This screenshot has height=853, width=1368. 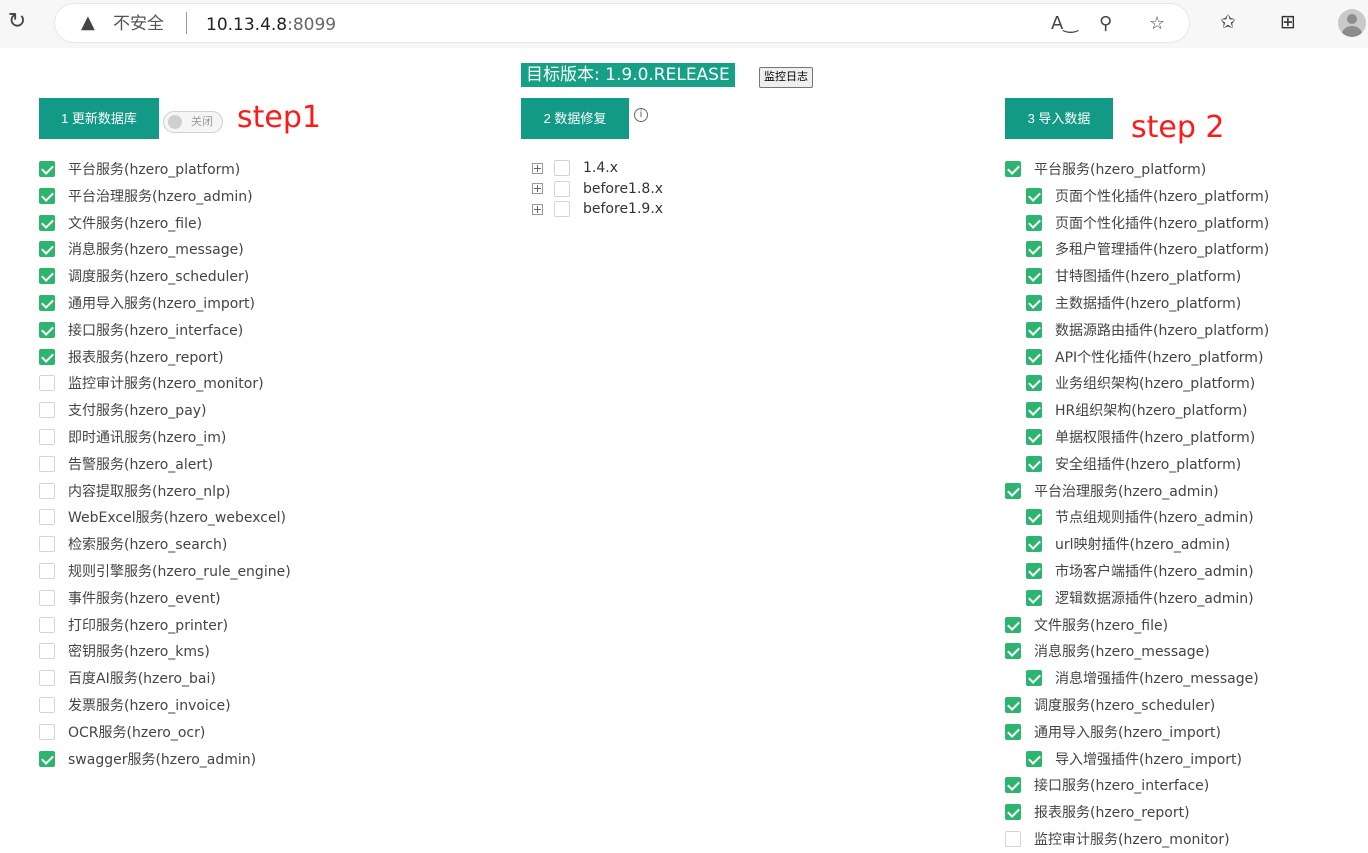 I want to click on data-repair-button: 2 数据修复, so click(x=575, y=118).